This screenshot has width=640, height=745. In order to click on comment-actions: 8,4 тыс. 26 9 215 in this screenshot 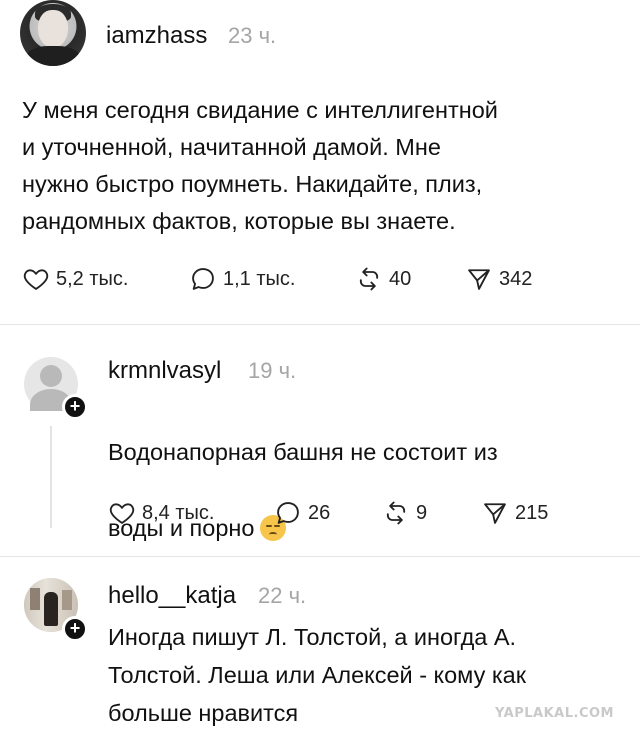, I will do `click(328, 513)`.